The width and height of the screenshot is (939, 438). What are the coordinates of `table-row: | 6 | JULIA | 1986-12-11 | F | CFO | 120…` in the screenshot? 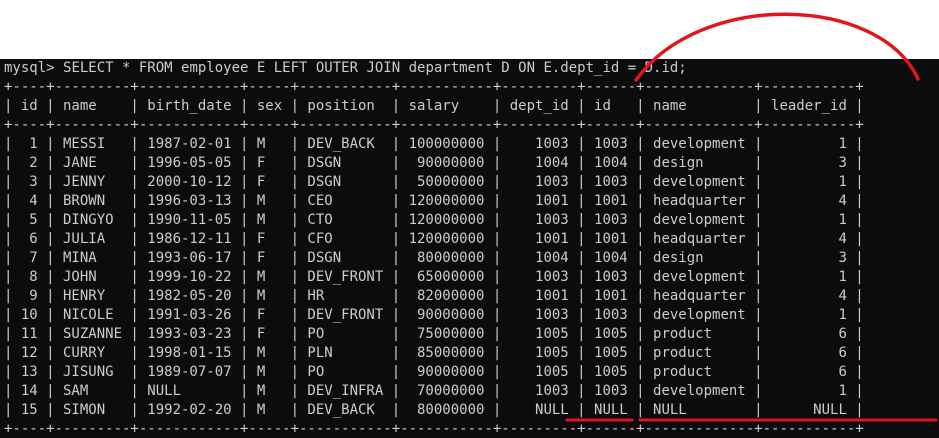 It's located at (434, 239).